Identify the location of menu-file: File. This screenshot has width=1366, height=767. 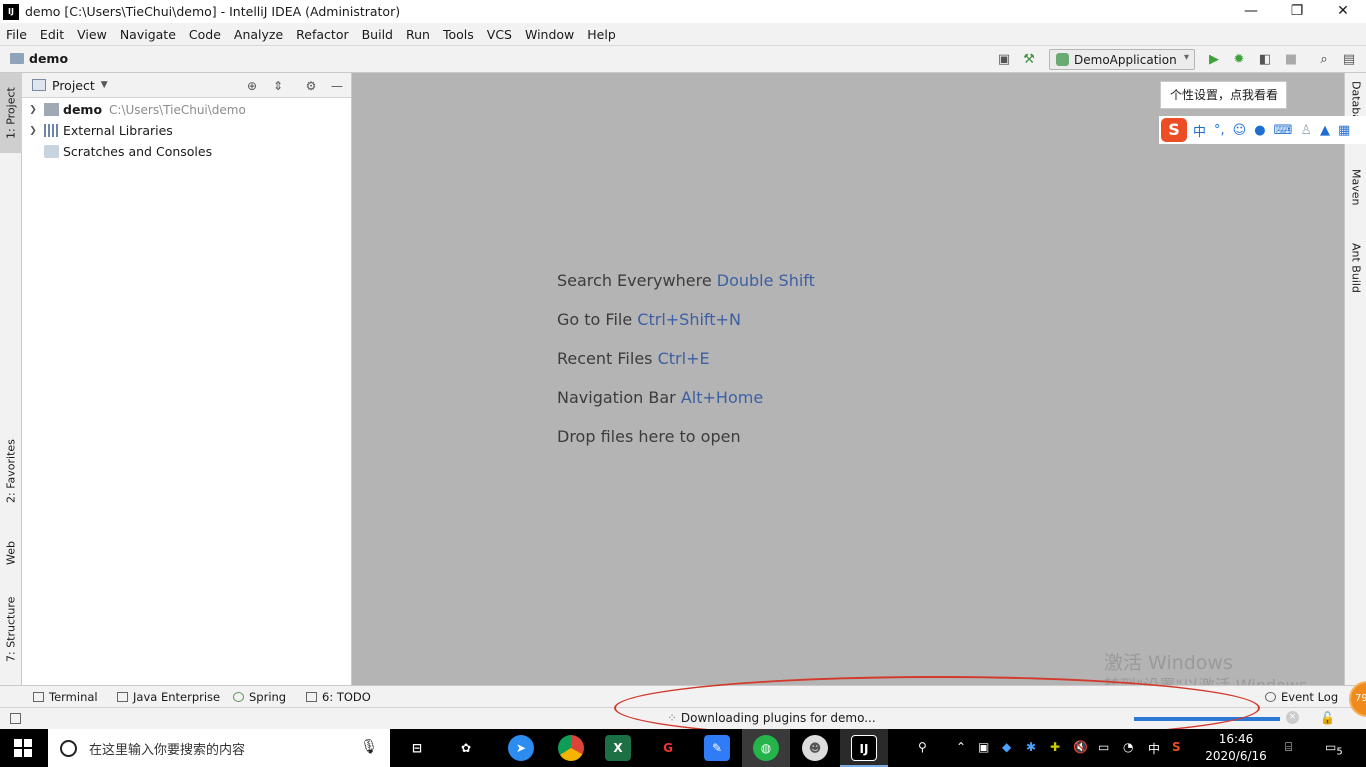
(16, 34).